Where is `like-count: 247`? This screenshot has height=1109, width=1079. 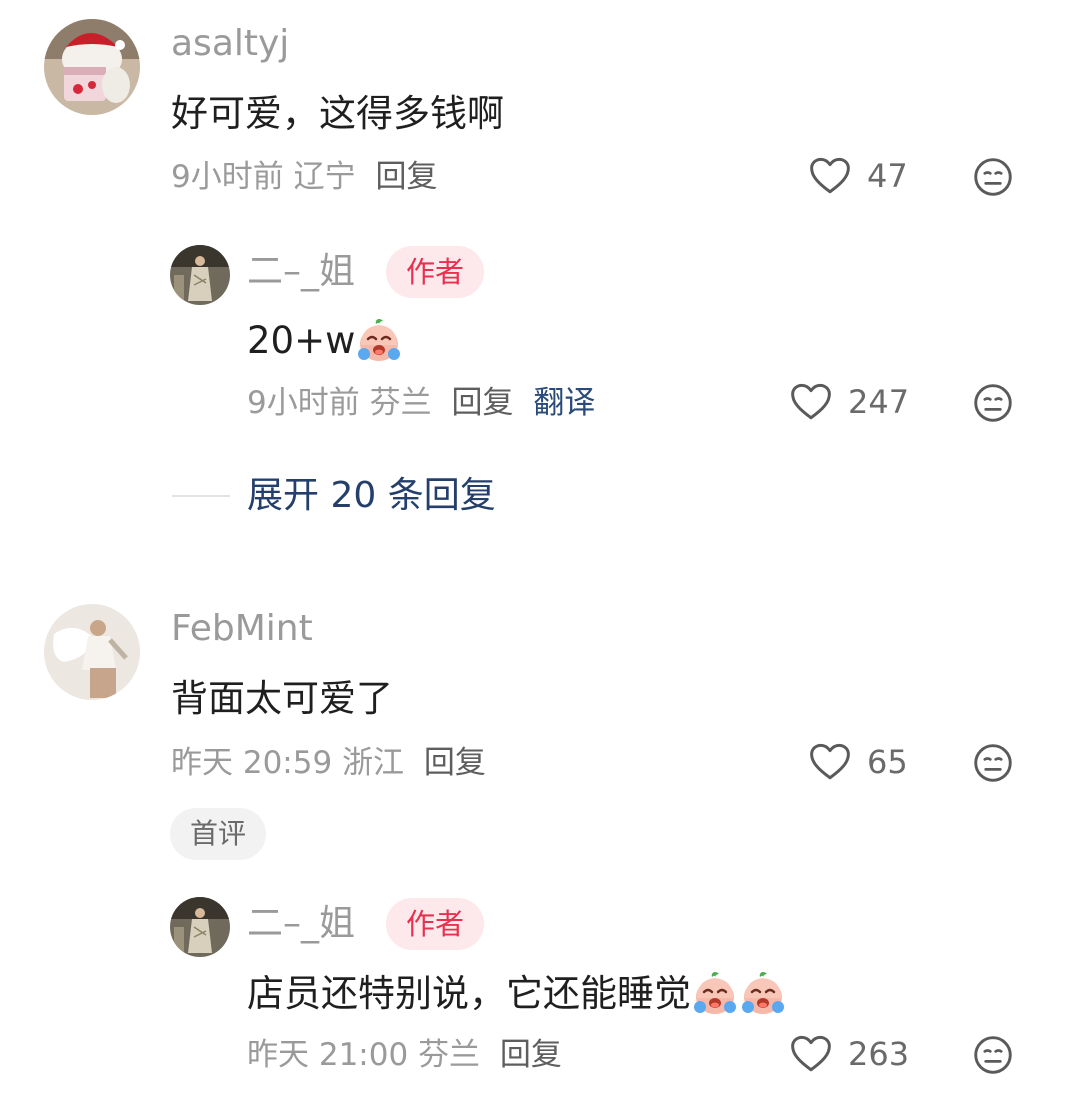
like-count: 247 is located at coordinates (879, 402).